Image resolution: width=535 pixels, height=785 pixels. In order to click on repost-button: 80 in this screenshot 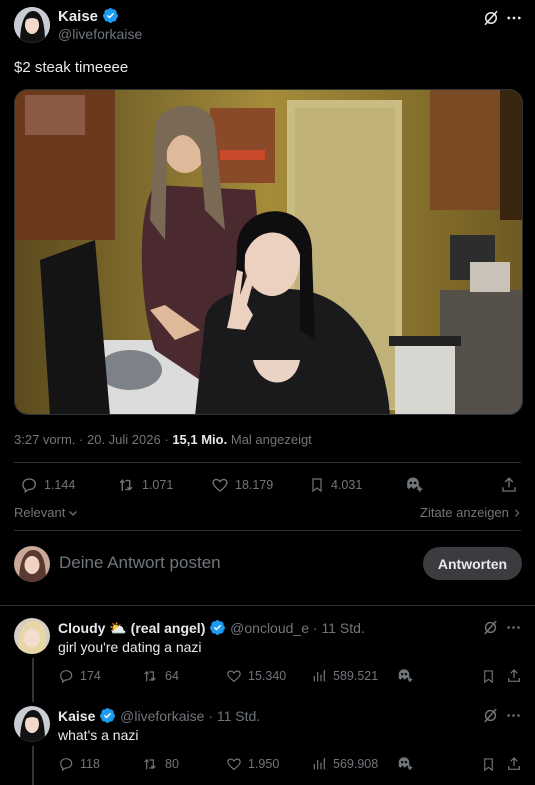, I will do `click(160, 764)`.